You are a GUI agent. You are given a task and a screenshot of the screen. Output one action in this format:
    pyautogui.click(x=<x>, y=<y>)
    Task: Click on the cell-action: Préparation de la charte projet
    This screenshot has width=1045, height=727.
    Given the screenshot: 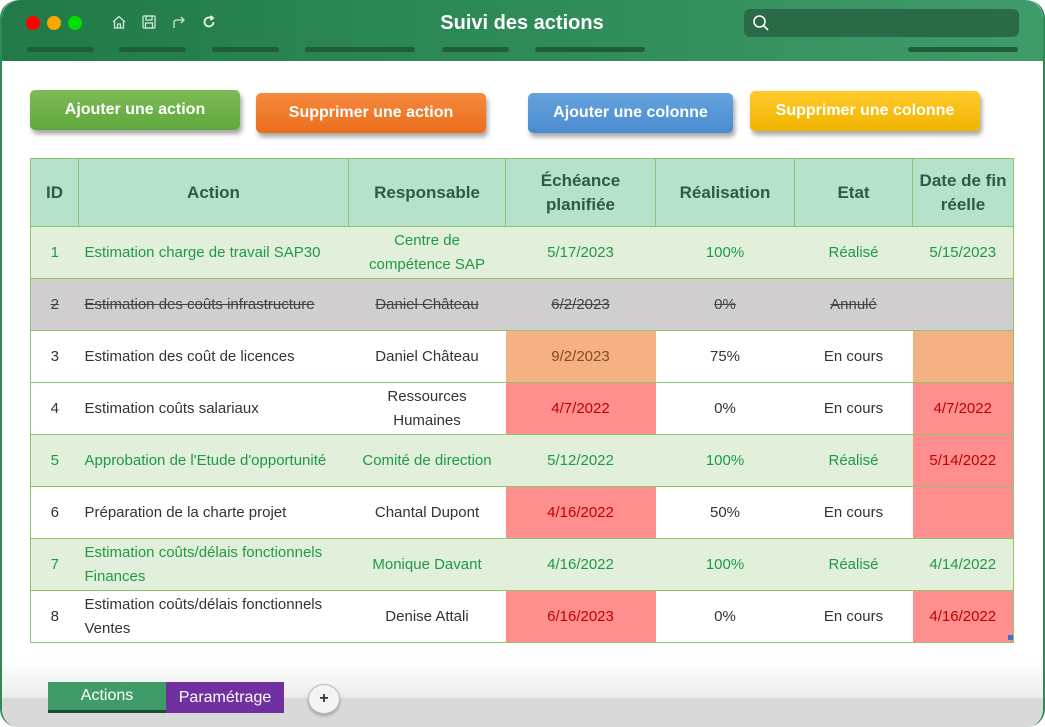 What is the action you would take?
    pyautogui.click(x=213, y=512)
    